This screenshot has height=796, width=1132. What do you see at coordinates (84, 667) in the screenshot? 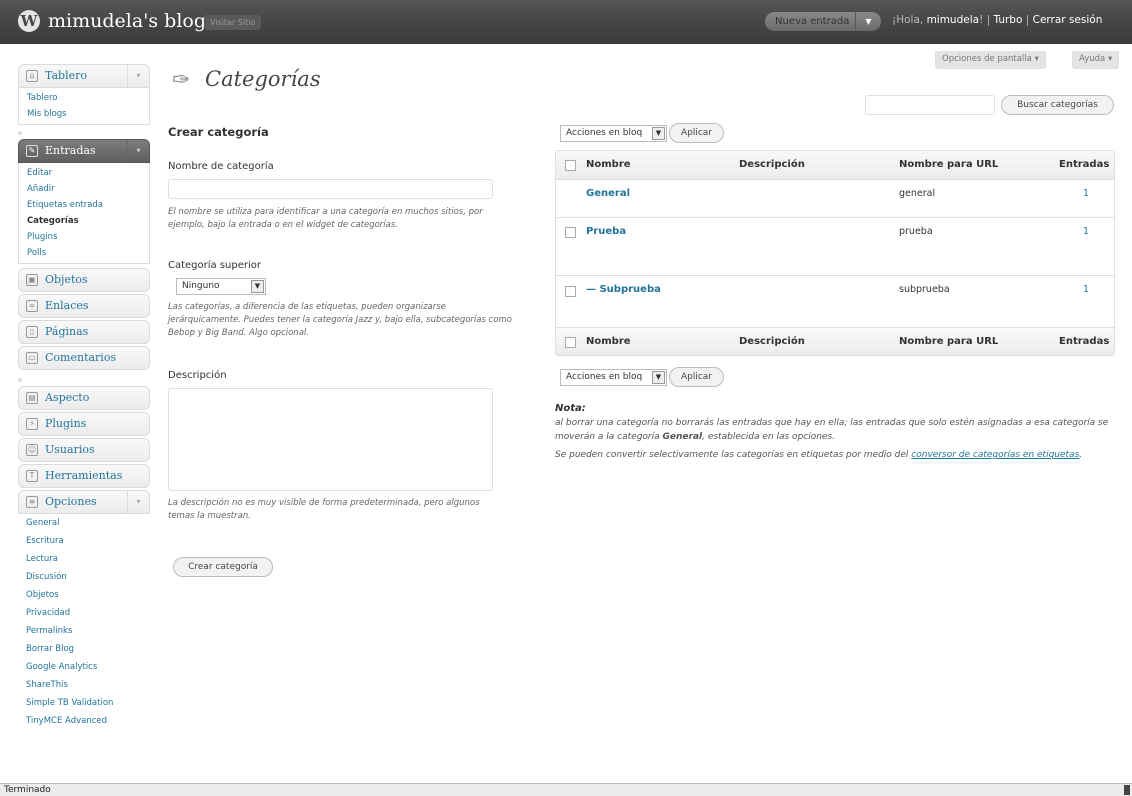
I see `submenu-item-google-analytics: Google Analytics` at bounding box center [84, 667].